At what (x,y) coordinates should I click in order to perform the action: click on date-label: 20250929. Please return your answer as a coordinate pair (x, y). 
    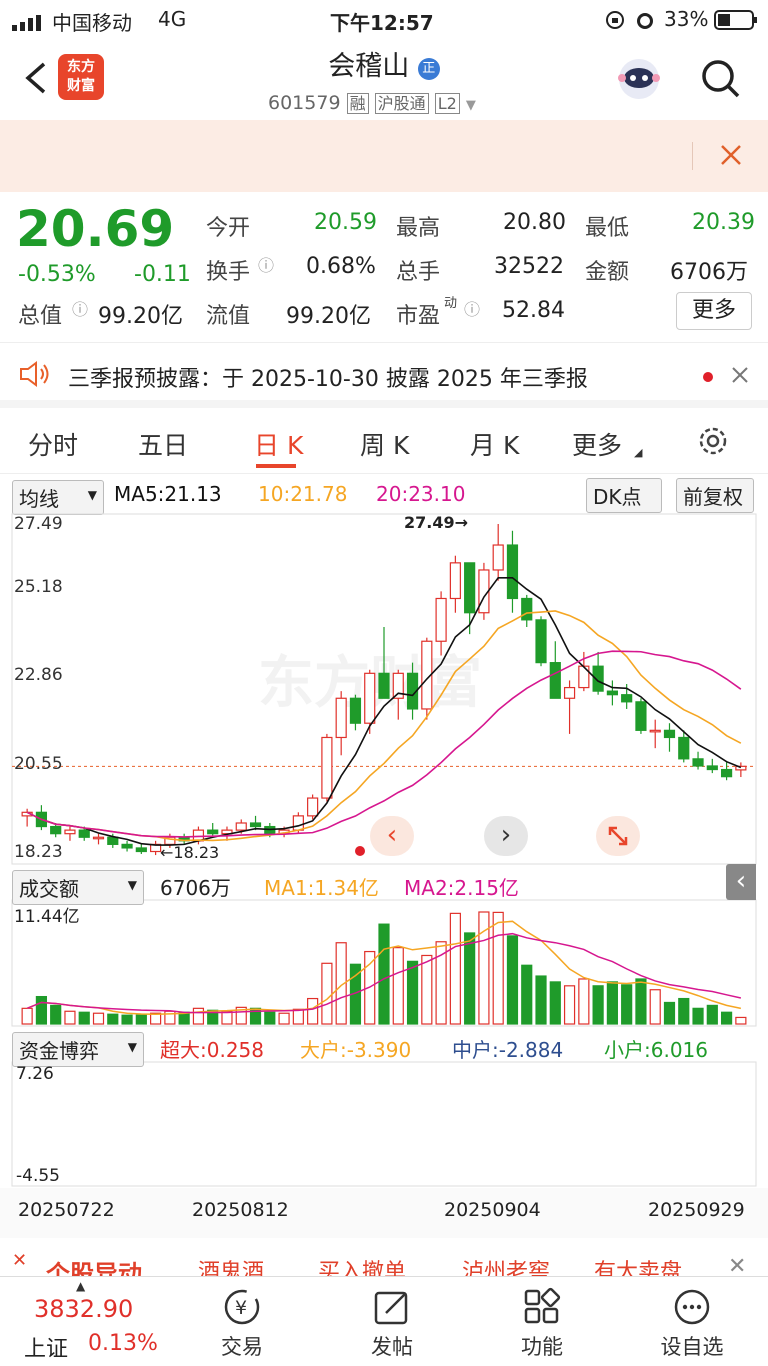
    Looking at the image, I should click on (696, 1210).